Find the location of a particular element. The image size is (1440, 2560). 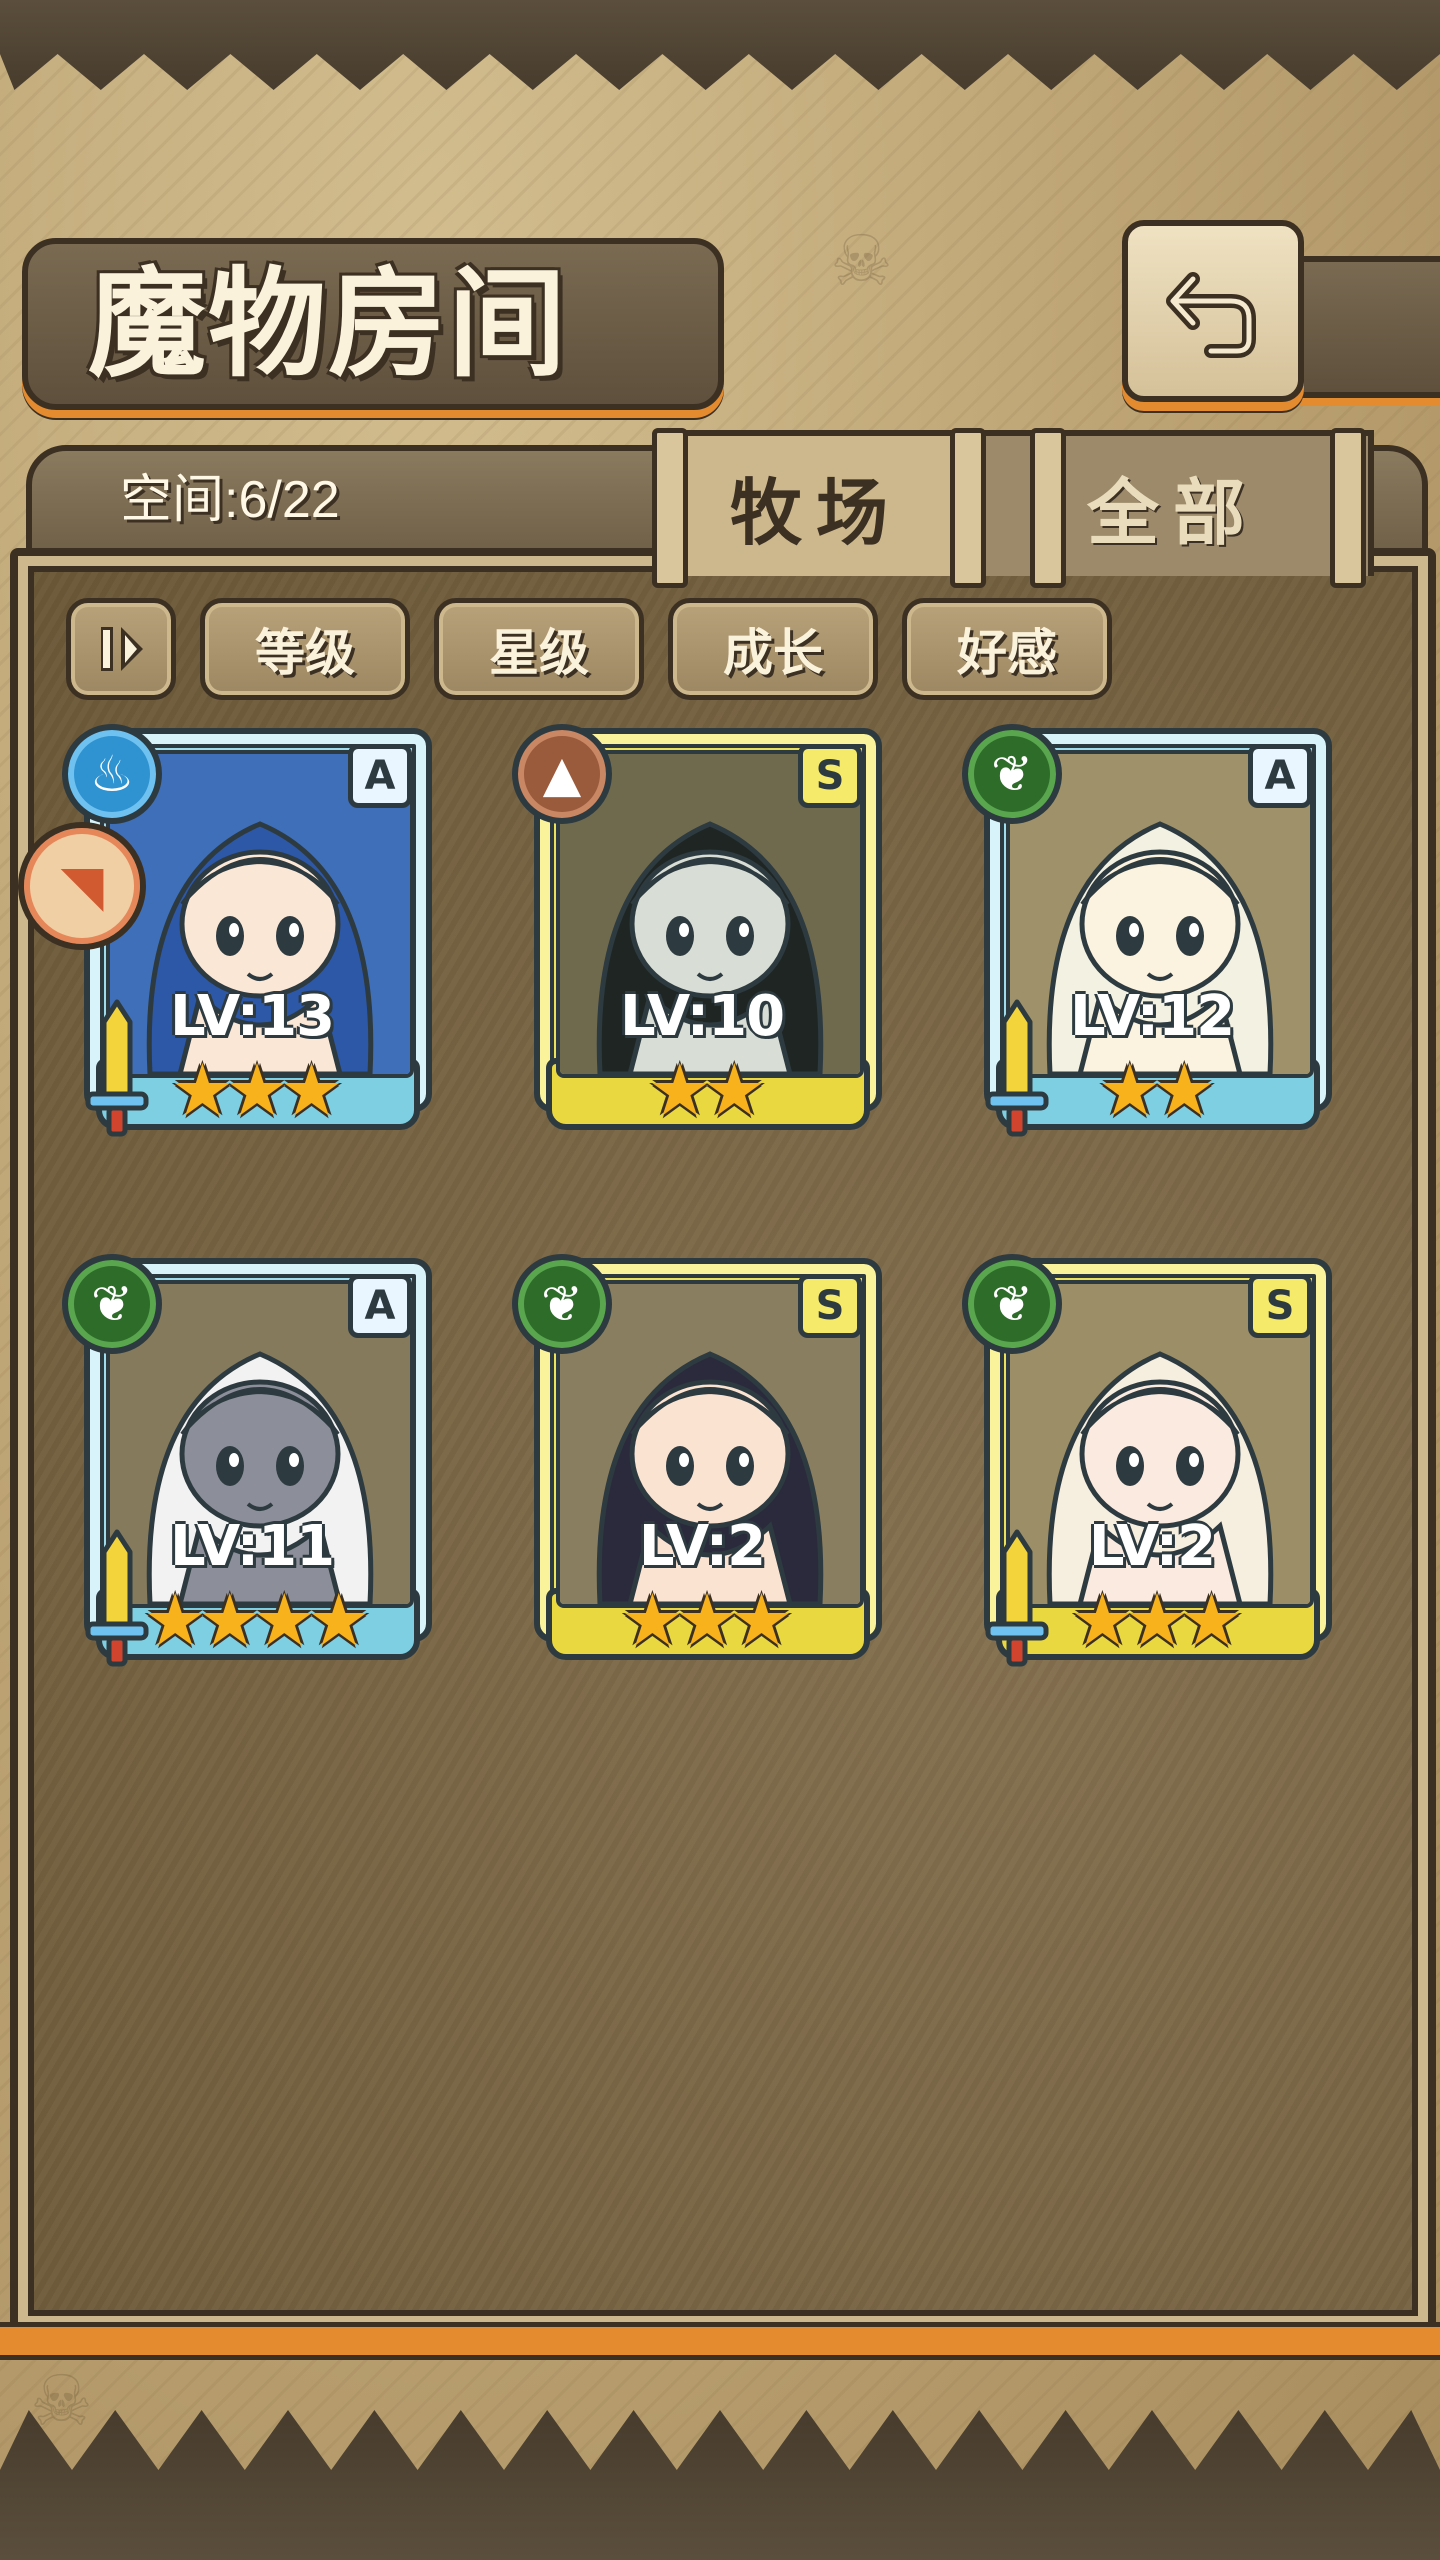

monster-level: LV:11 is located at coordinates (252, 1546).